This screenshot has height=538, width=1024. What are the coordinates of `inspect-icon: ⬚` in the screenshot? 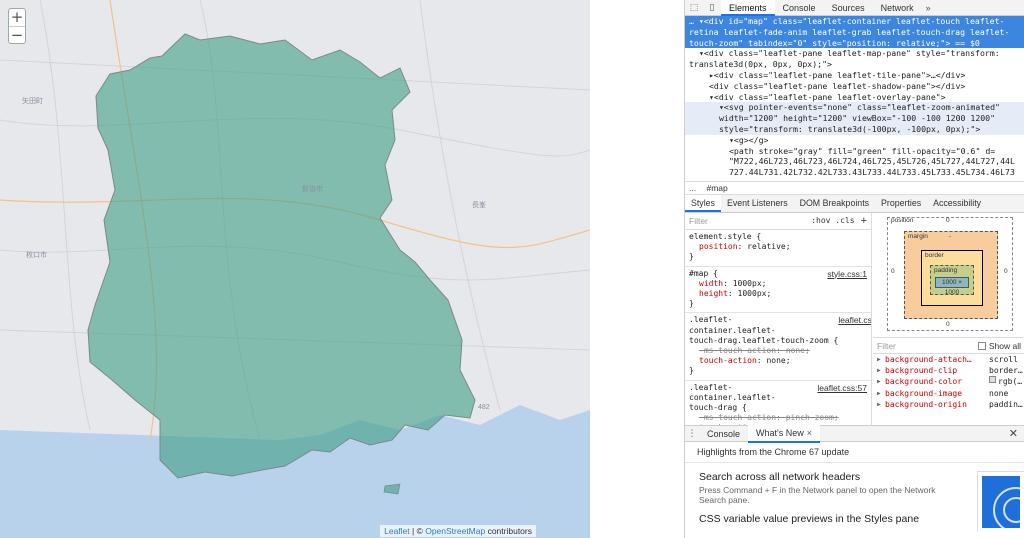 It's located at (694, 8).